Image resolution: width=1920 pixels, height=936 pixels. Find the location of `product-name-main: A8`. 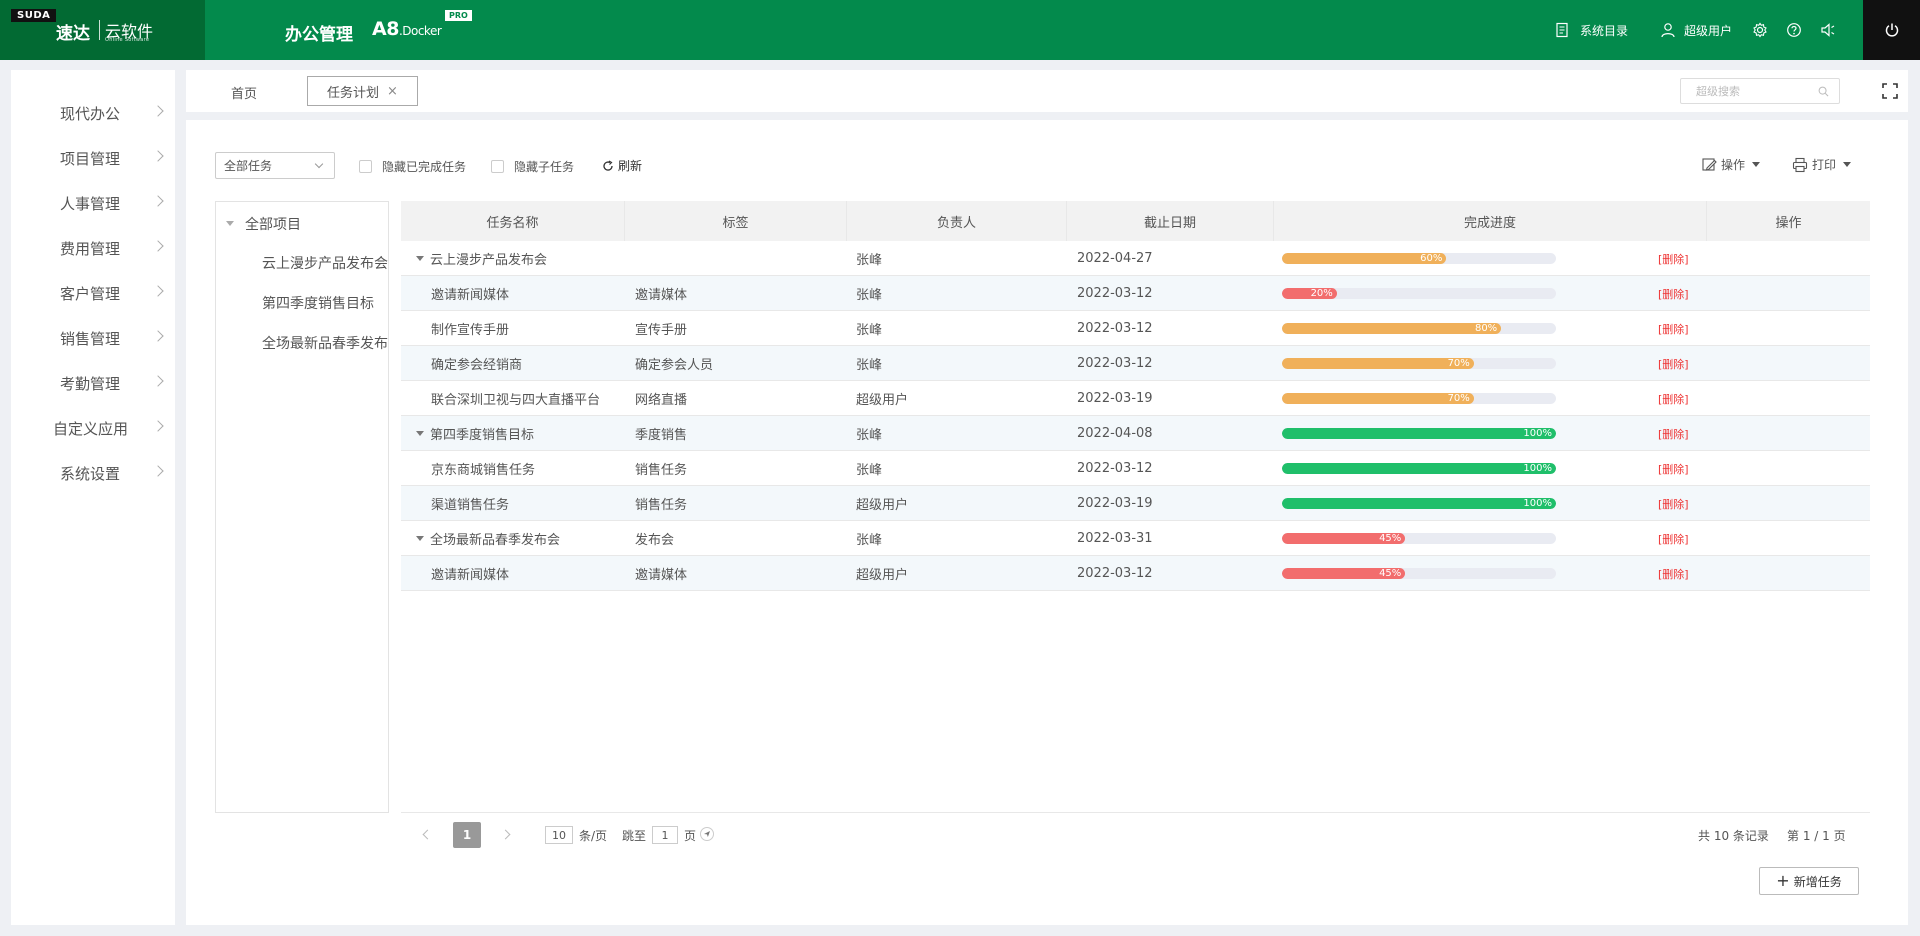

product-name-main: A8 is located at coordinates (385, 29).